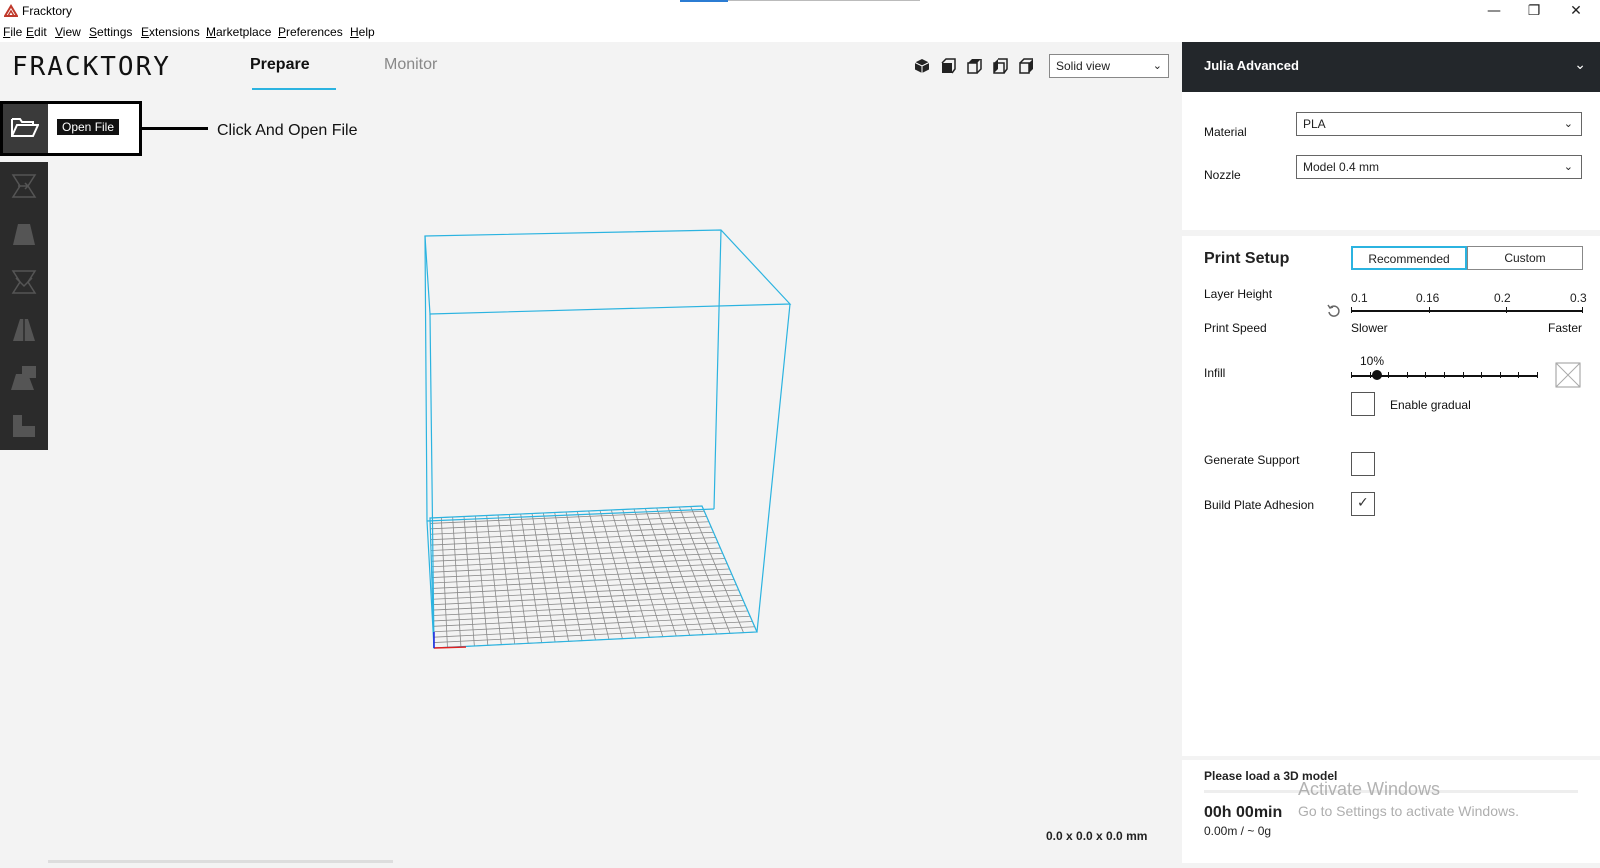 The width and height of the screenshot is (1600, 868). I want to click on open-file-button, so click(25, 128).